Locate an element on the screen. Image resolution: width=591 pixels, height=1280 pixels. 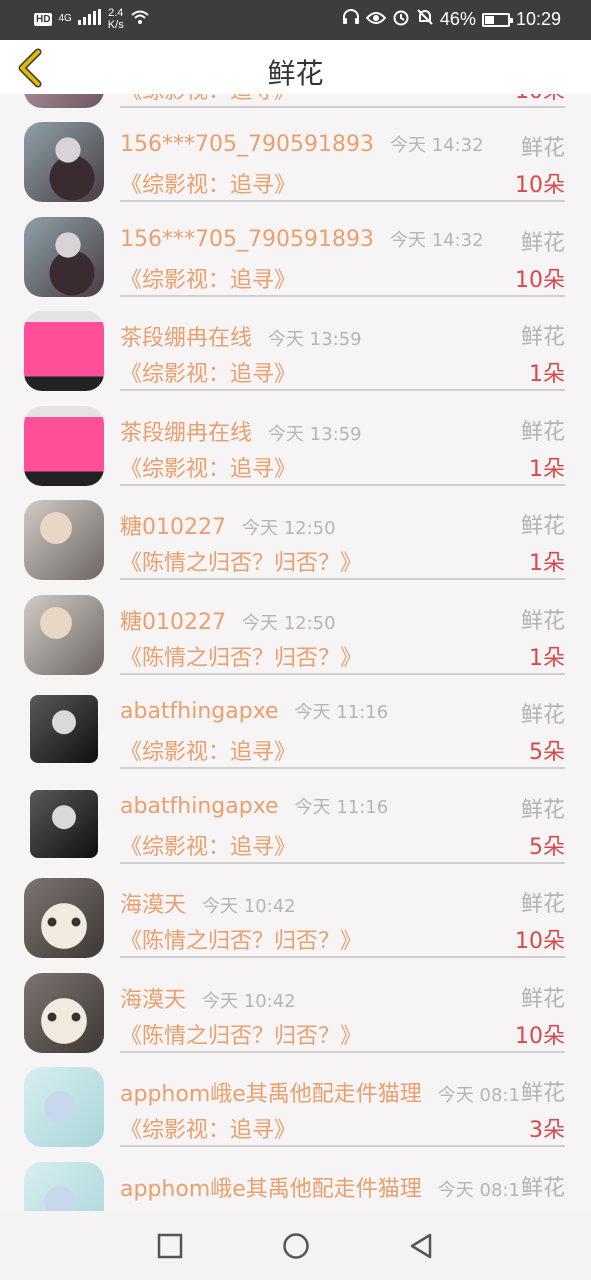
triangle-back-icon is located at coordinates (421, 1246).